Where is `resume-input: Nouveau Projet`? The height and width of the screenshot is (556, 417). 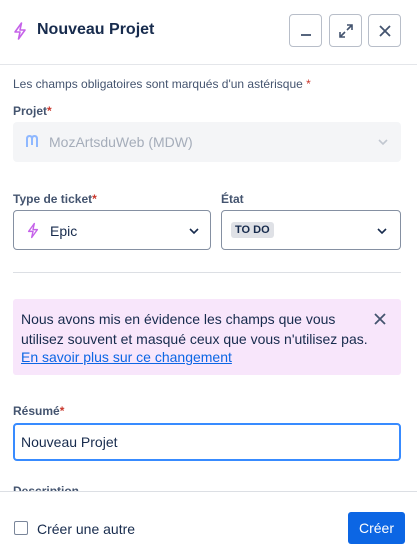 resume-input: Nouveau Projet is located at coordinates (207, 442).